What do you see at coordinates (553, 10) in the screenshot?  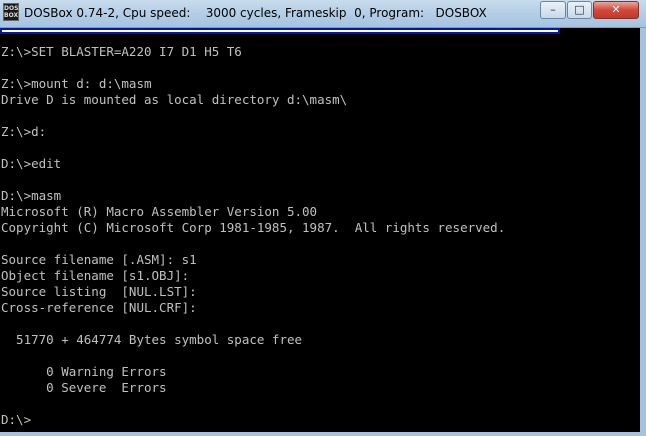 I see `minimize-button: –` at bounding box center [553, 10].